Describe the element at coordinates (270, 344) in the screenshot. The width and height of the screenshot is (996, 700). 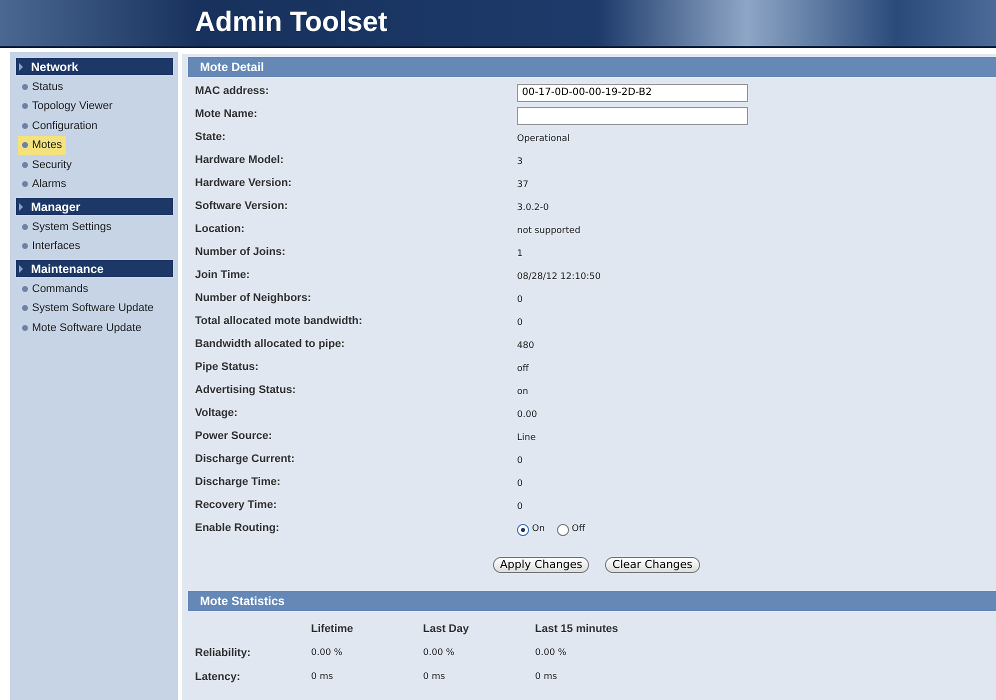
I see `field-label: Bandwidth allocated to pipe:` at that location.